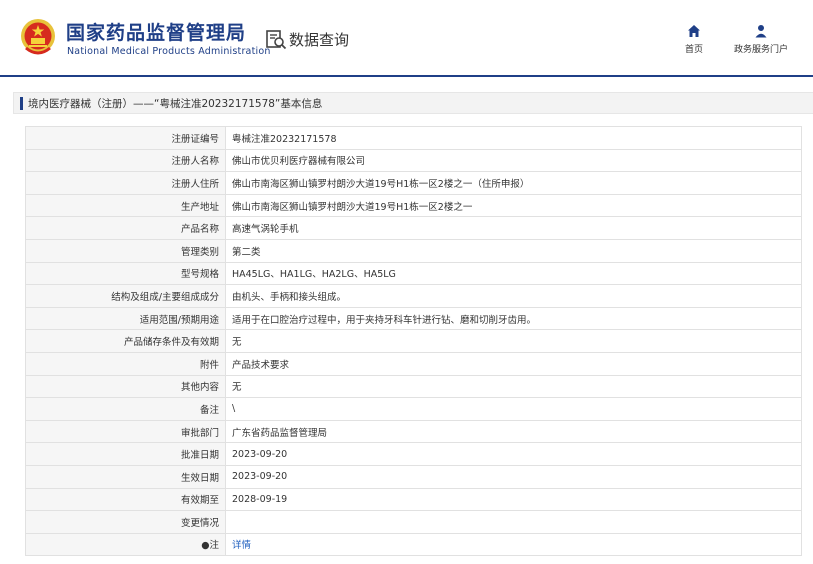 This screenshot has width=813, height=564. I want to click on nav-gov-service-portal-link: 政务服务门户, so click(761, 39).